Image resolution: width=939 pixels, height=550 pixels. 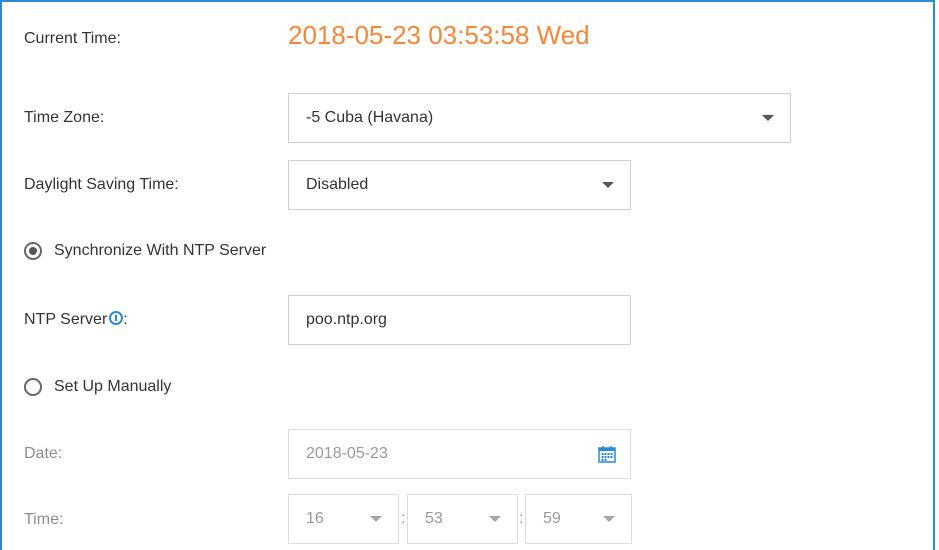 What do you see at coordinates (439, 35) in the screenshot?
I see `current-time-value: 2018-05-23 03:53:58 Wed` at bounding box center [439, 35].